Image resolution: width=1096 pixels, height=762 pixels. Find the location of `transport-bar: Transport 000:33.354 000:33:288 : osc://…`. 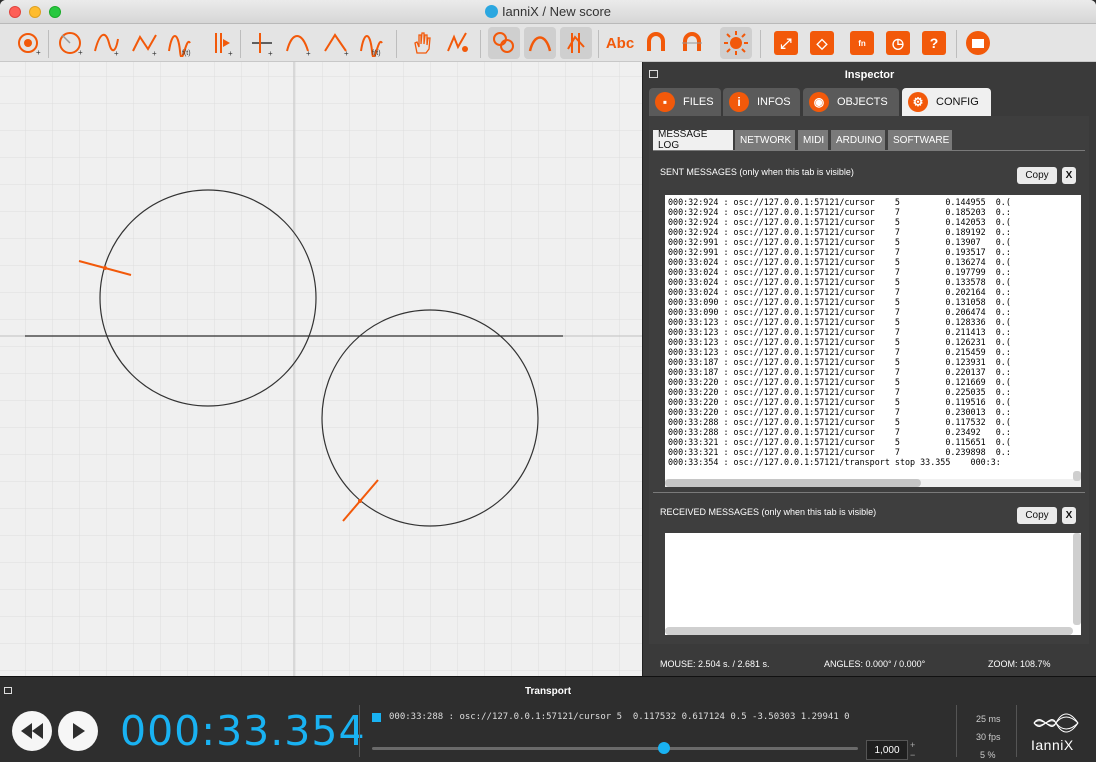

transport-bar: Transport 000:33.354 000:33:288 : osc://… is located at coordinates (548, 719).